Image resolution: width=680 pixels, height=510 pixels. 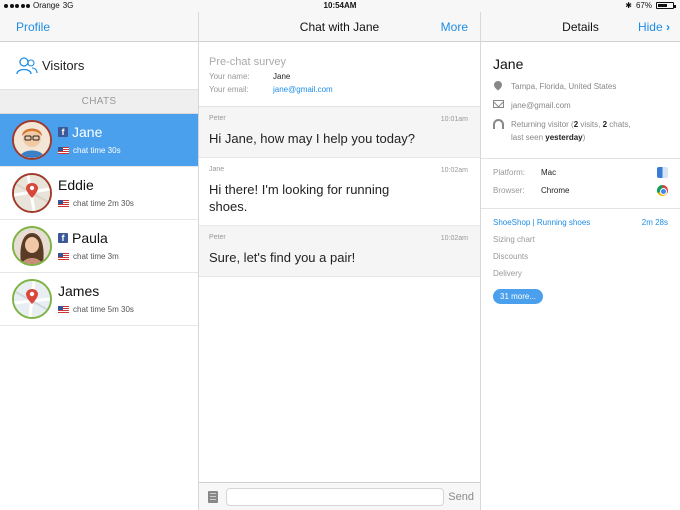 I want to click on message-text: Hi there! I'm looking for running shoes., so click(x=299, y=198).